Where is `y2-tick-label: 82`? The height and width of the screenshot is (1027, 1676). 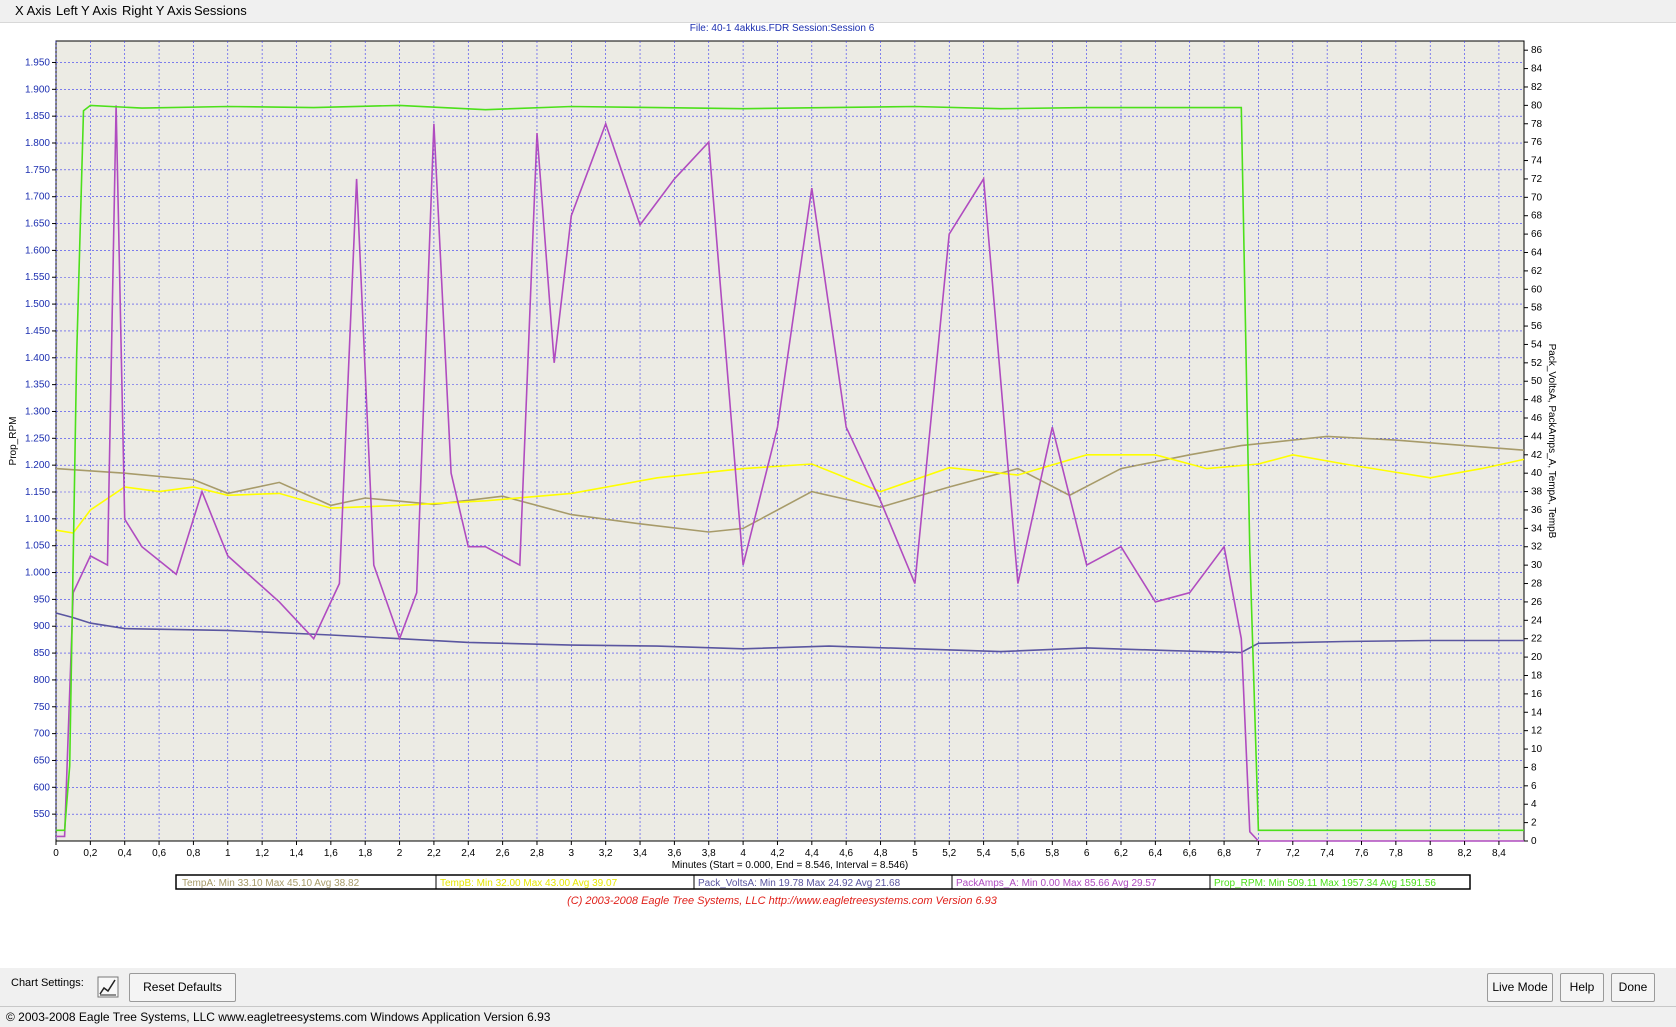
y2-tick-label: 82 is located at coordinates (1537, 87).